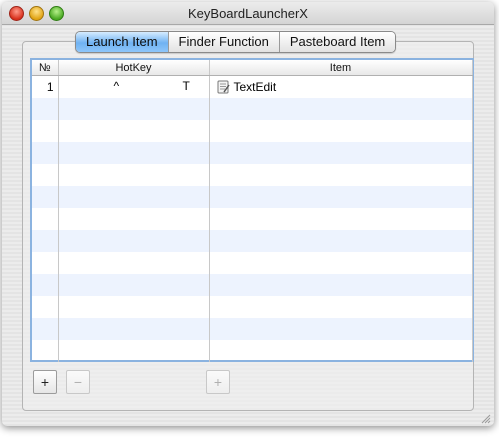  Describe the element at coordinates (134, 68) in the screenshot. I see `column-header-hotkey: HotKey` at that location.